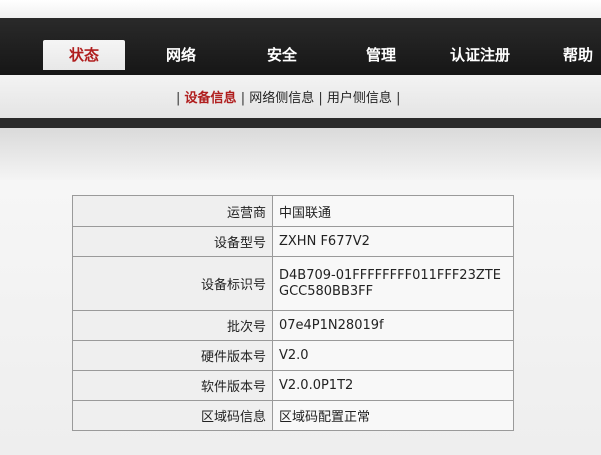 The width and height of the screenshot is (601, 455). I want to click on sub-nav: | 设备信息 | 网络侧信息 | 用户侧信息 |, so click(300, 96).